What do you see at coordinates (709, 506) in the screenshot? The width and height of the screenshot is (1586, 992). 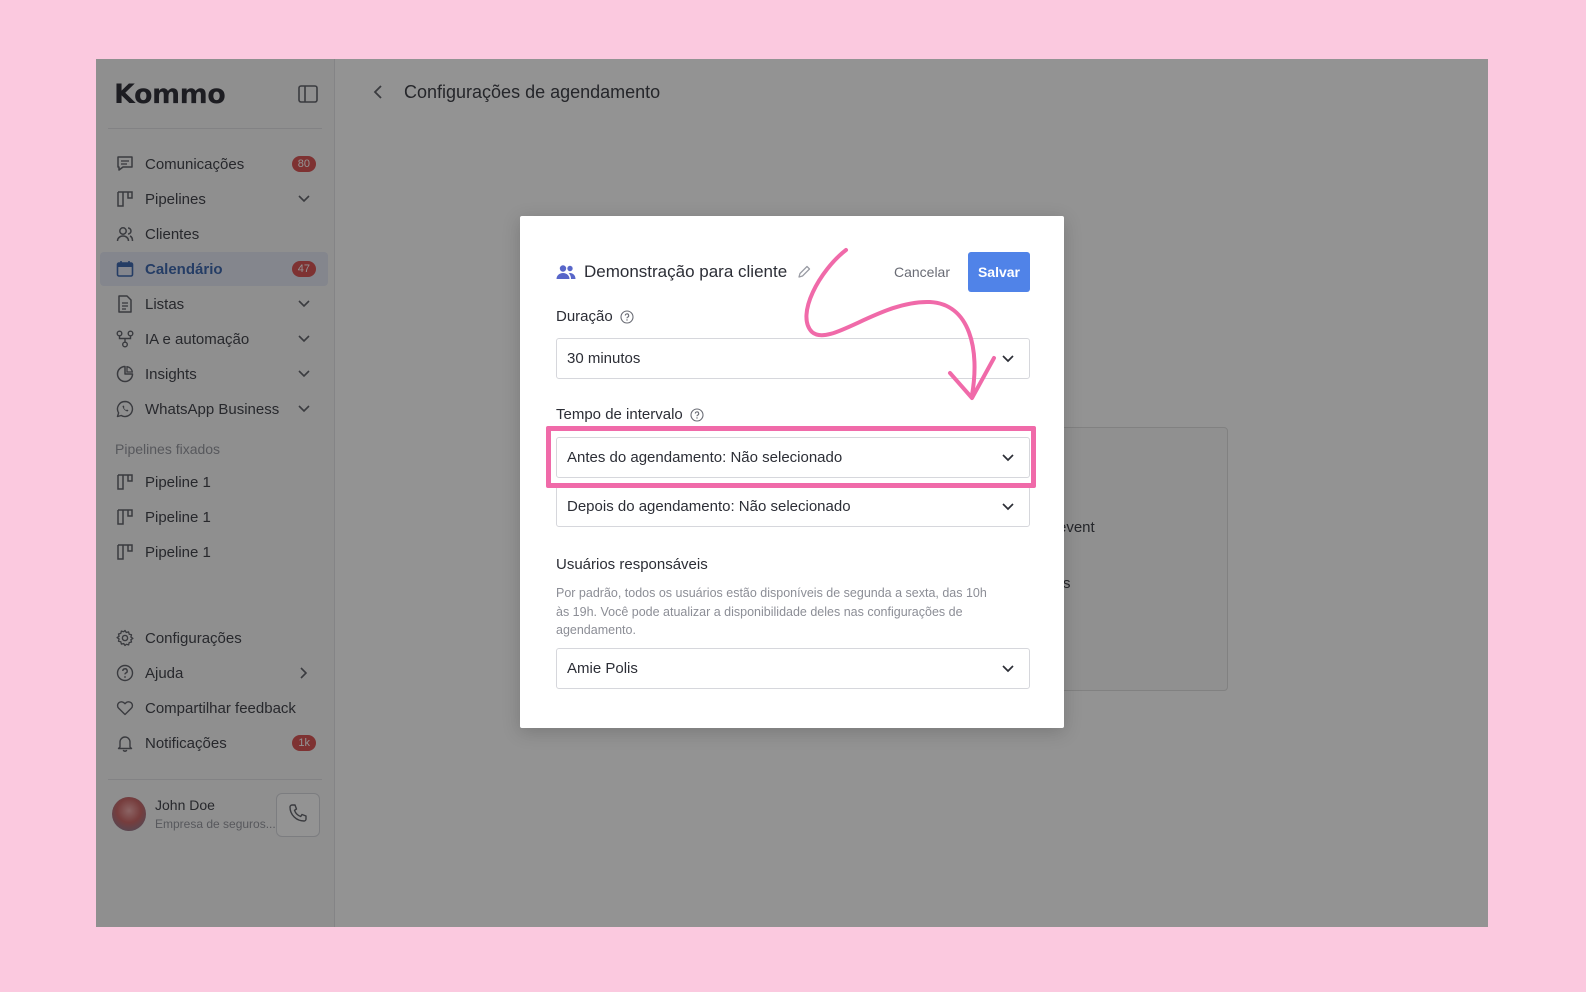 I see `after-interval-value: Depois do agendamento: Não selecionado` at bounding box center [709, 506].